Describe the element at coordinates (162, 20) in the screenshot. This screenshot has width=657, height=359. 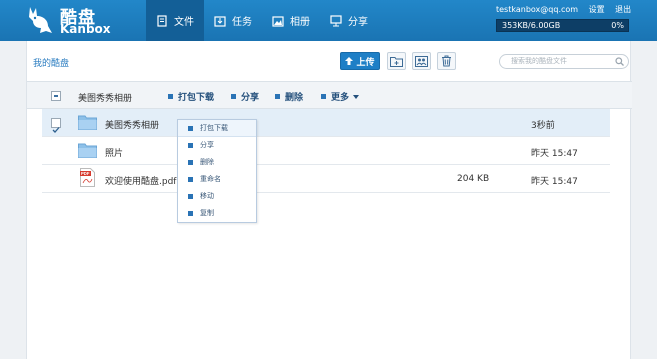
I see `file-icon` at that location.